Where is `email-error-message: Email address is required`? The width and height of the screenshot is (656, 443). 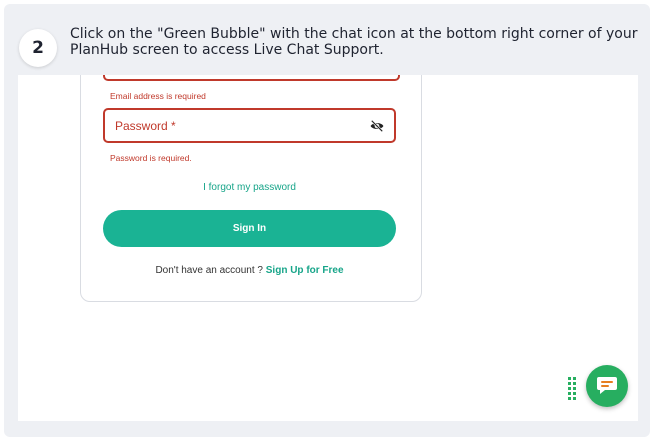 email-error-message: Email address is required is located at coordinates (158, 96).